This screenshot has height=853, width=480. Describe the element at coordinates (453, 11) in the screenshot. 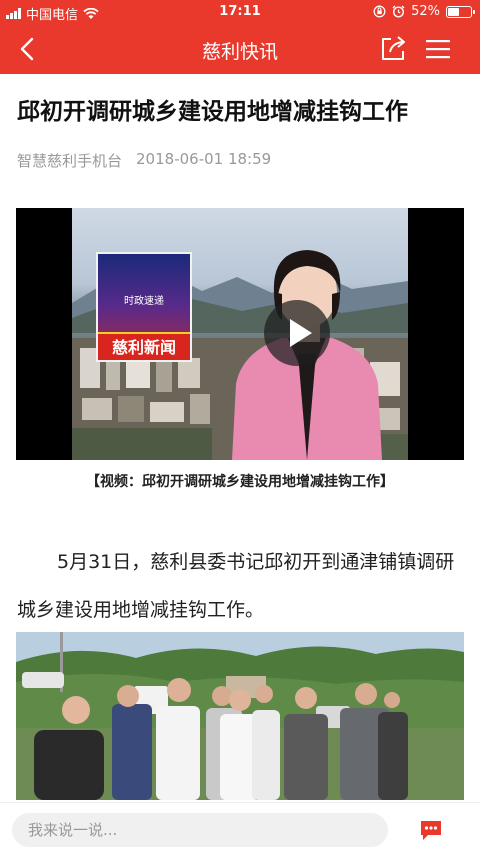

I see `battery-fill` at that location.